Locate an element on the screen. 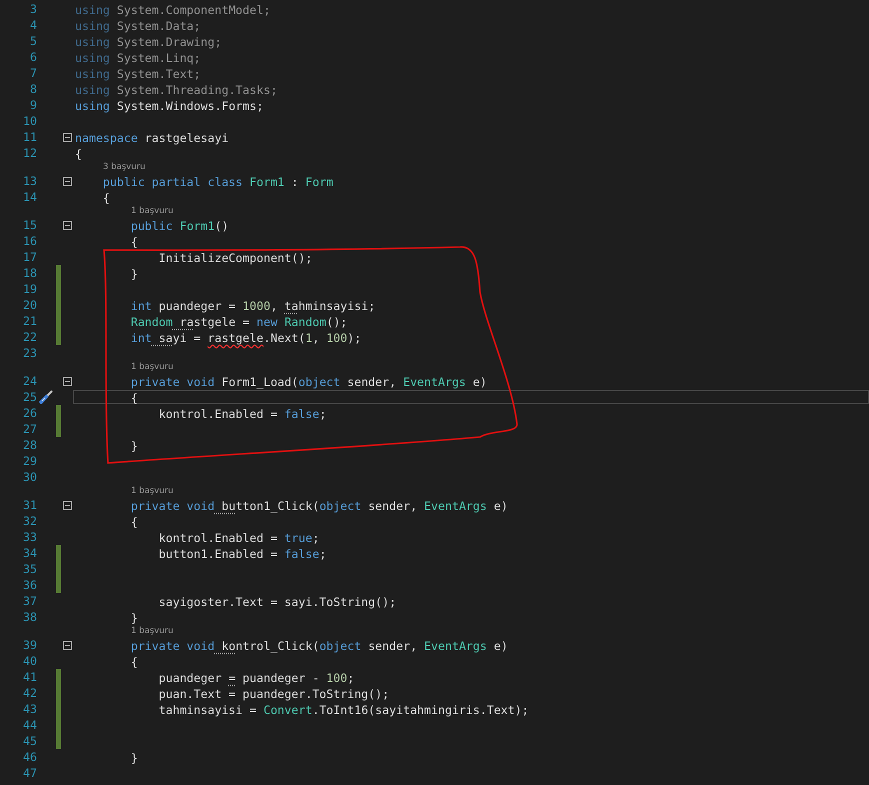 The height and width of the screenshot is (785, 869). line-number: 32 is located at coordinates (29, 521).